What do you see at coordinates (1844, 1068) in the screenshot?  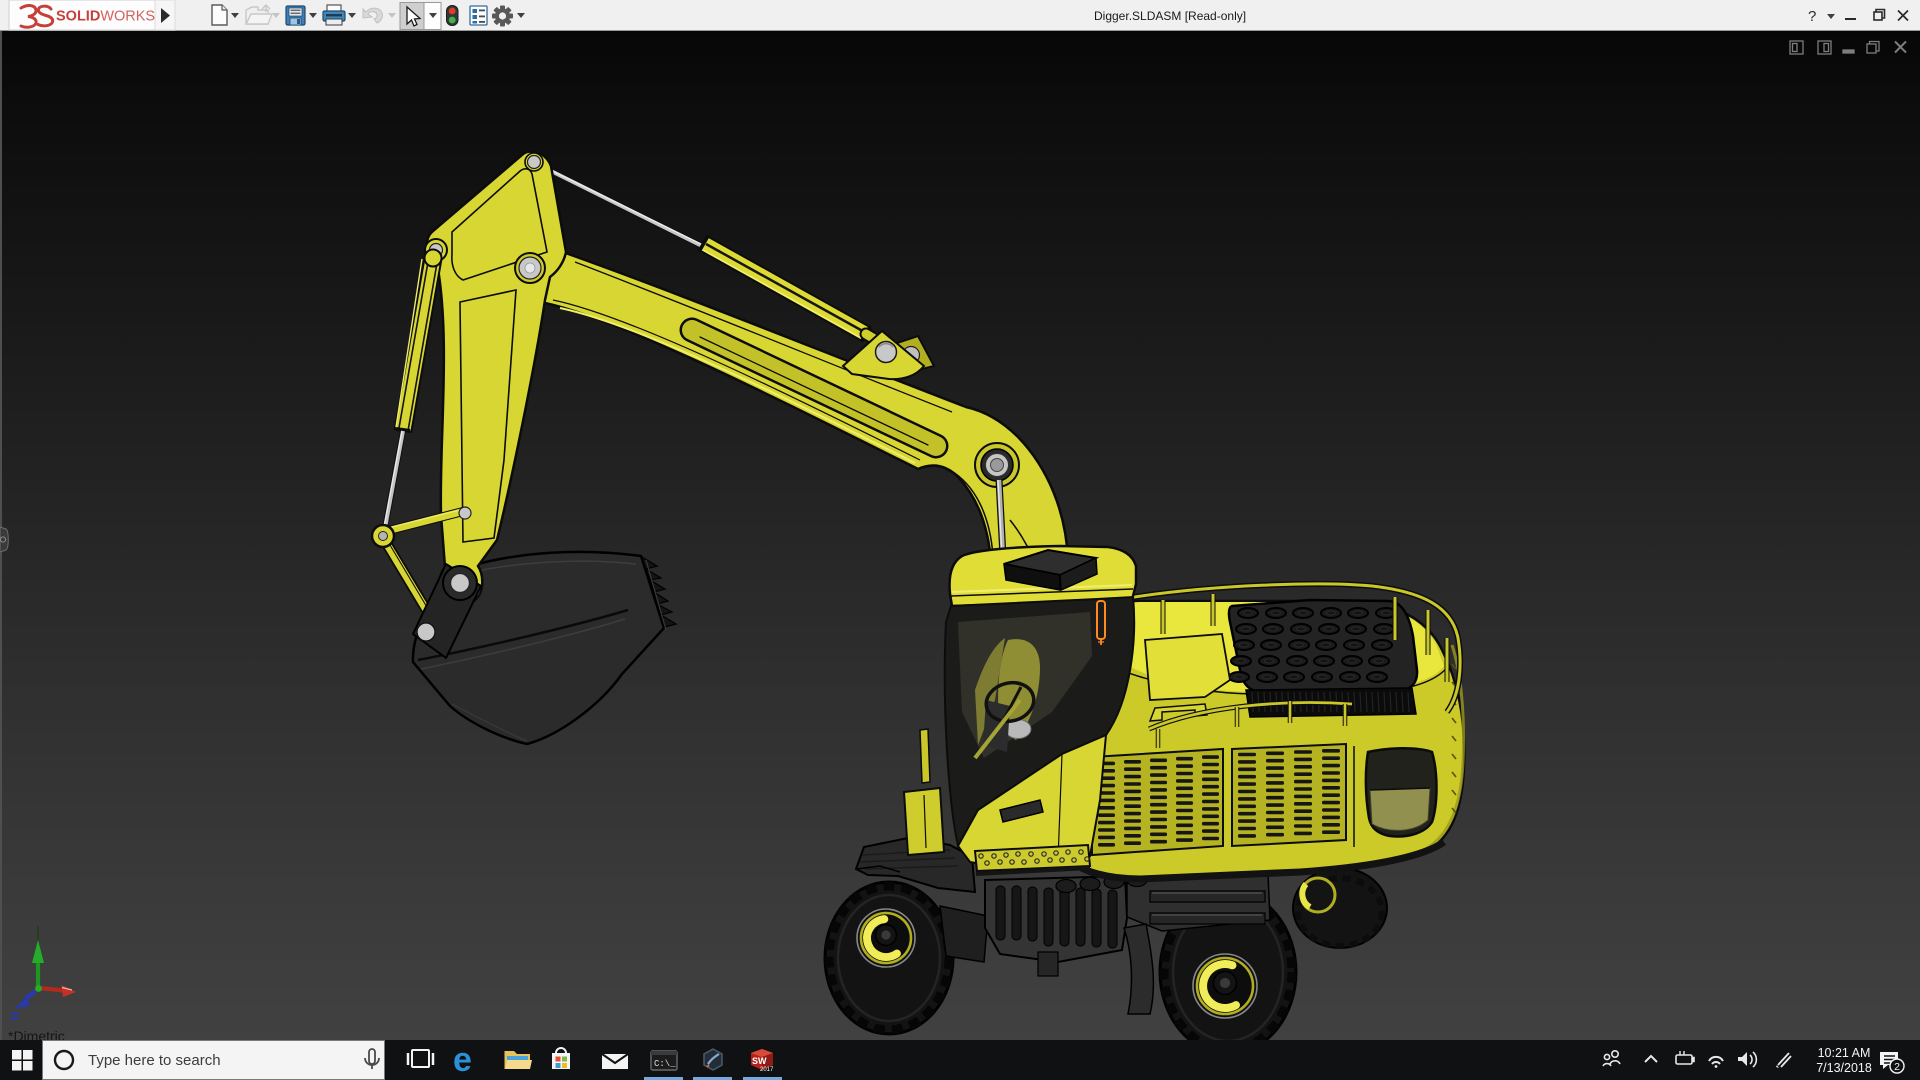 I see `svg-text: 7/13/2018` at bounding box center [1844, 1068].